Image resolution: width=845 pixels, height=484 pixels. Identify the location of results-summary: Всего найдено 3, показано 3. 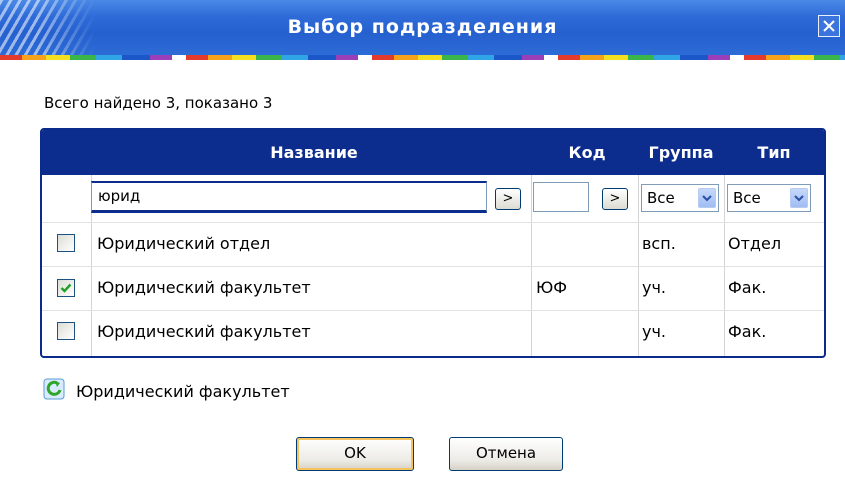
(158, 103).